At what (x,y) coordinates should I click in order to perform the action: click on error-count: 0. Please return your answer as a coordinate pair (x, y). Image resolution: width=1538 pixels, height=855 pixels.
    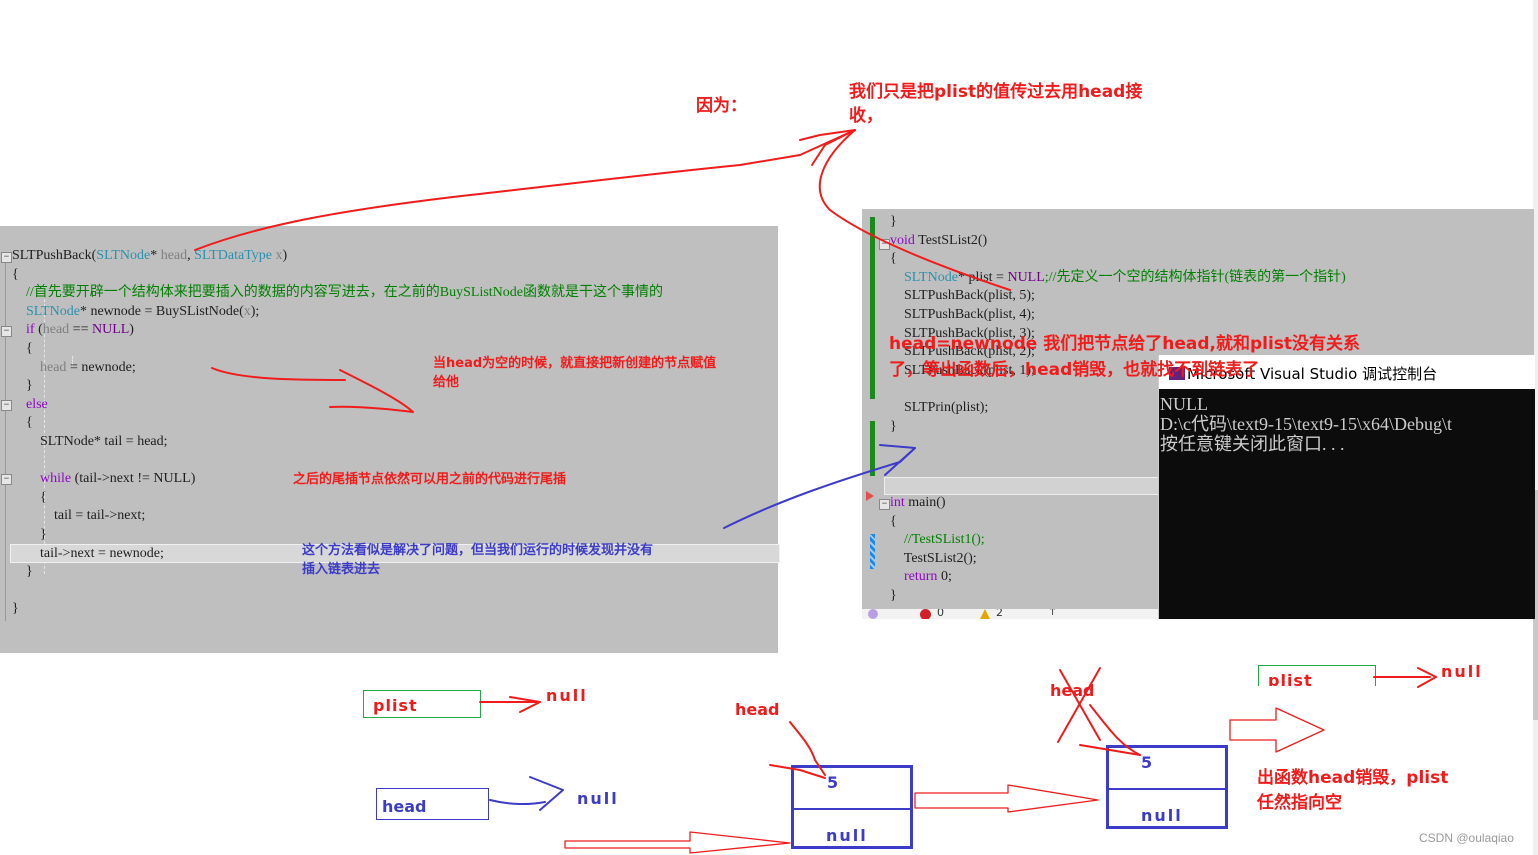
    Looking at the image, I should click on (940, 614).